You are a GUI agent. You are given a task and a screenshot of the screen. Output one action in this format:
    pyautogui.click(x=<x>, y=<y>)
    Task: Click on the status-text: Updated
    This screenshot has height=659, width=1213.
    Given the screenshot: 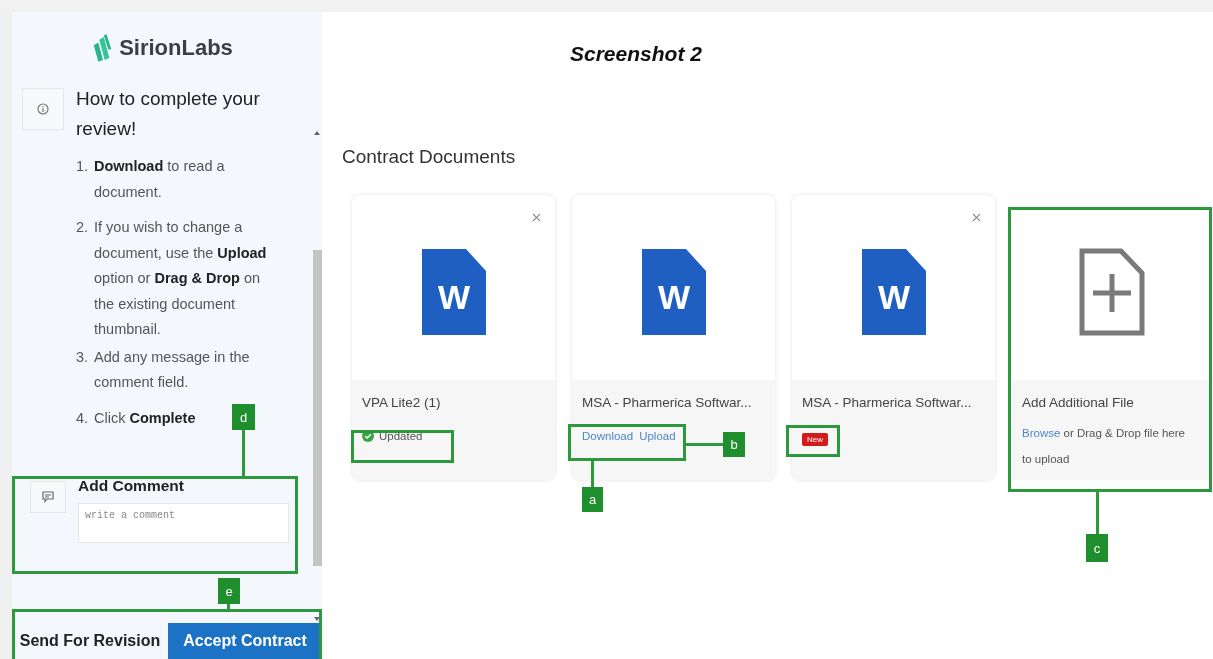 What is the action you would take?
    pyautogui.click(x=401, y=436)
    